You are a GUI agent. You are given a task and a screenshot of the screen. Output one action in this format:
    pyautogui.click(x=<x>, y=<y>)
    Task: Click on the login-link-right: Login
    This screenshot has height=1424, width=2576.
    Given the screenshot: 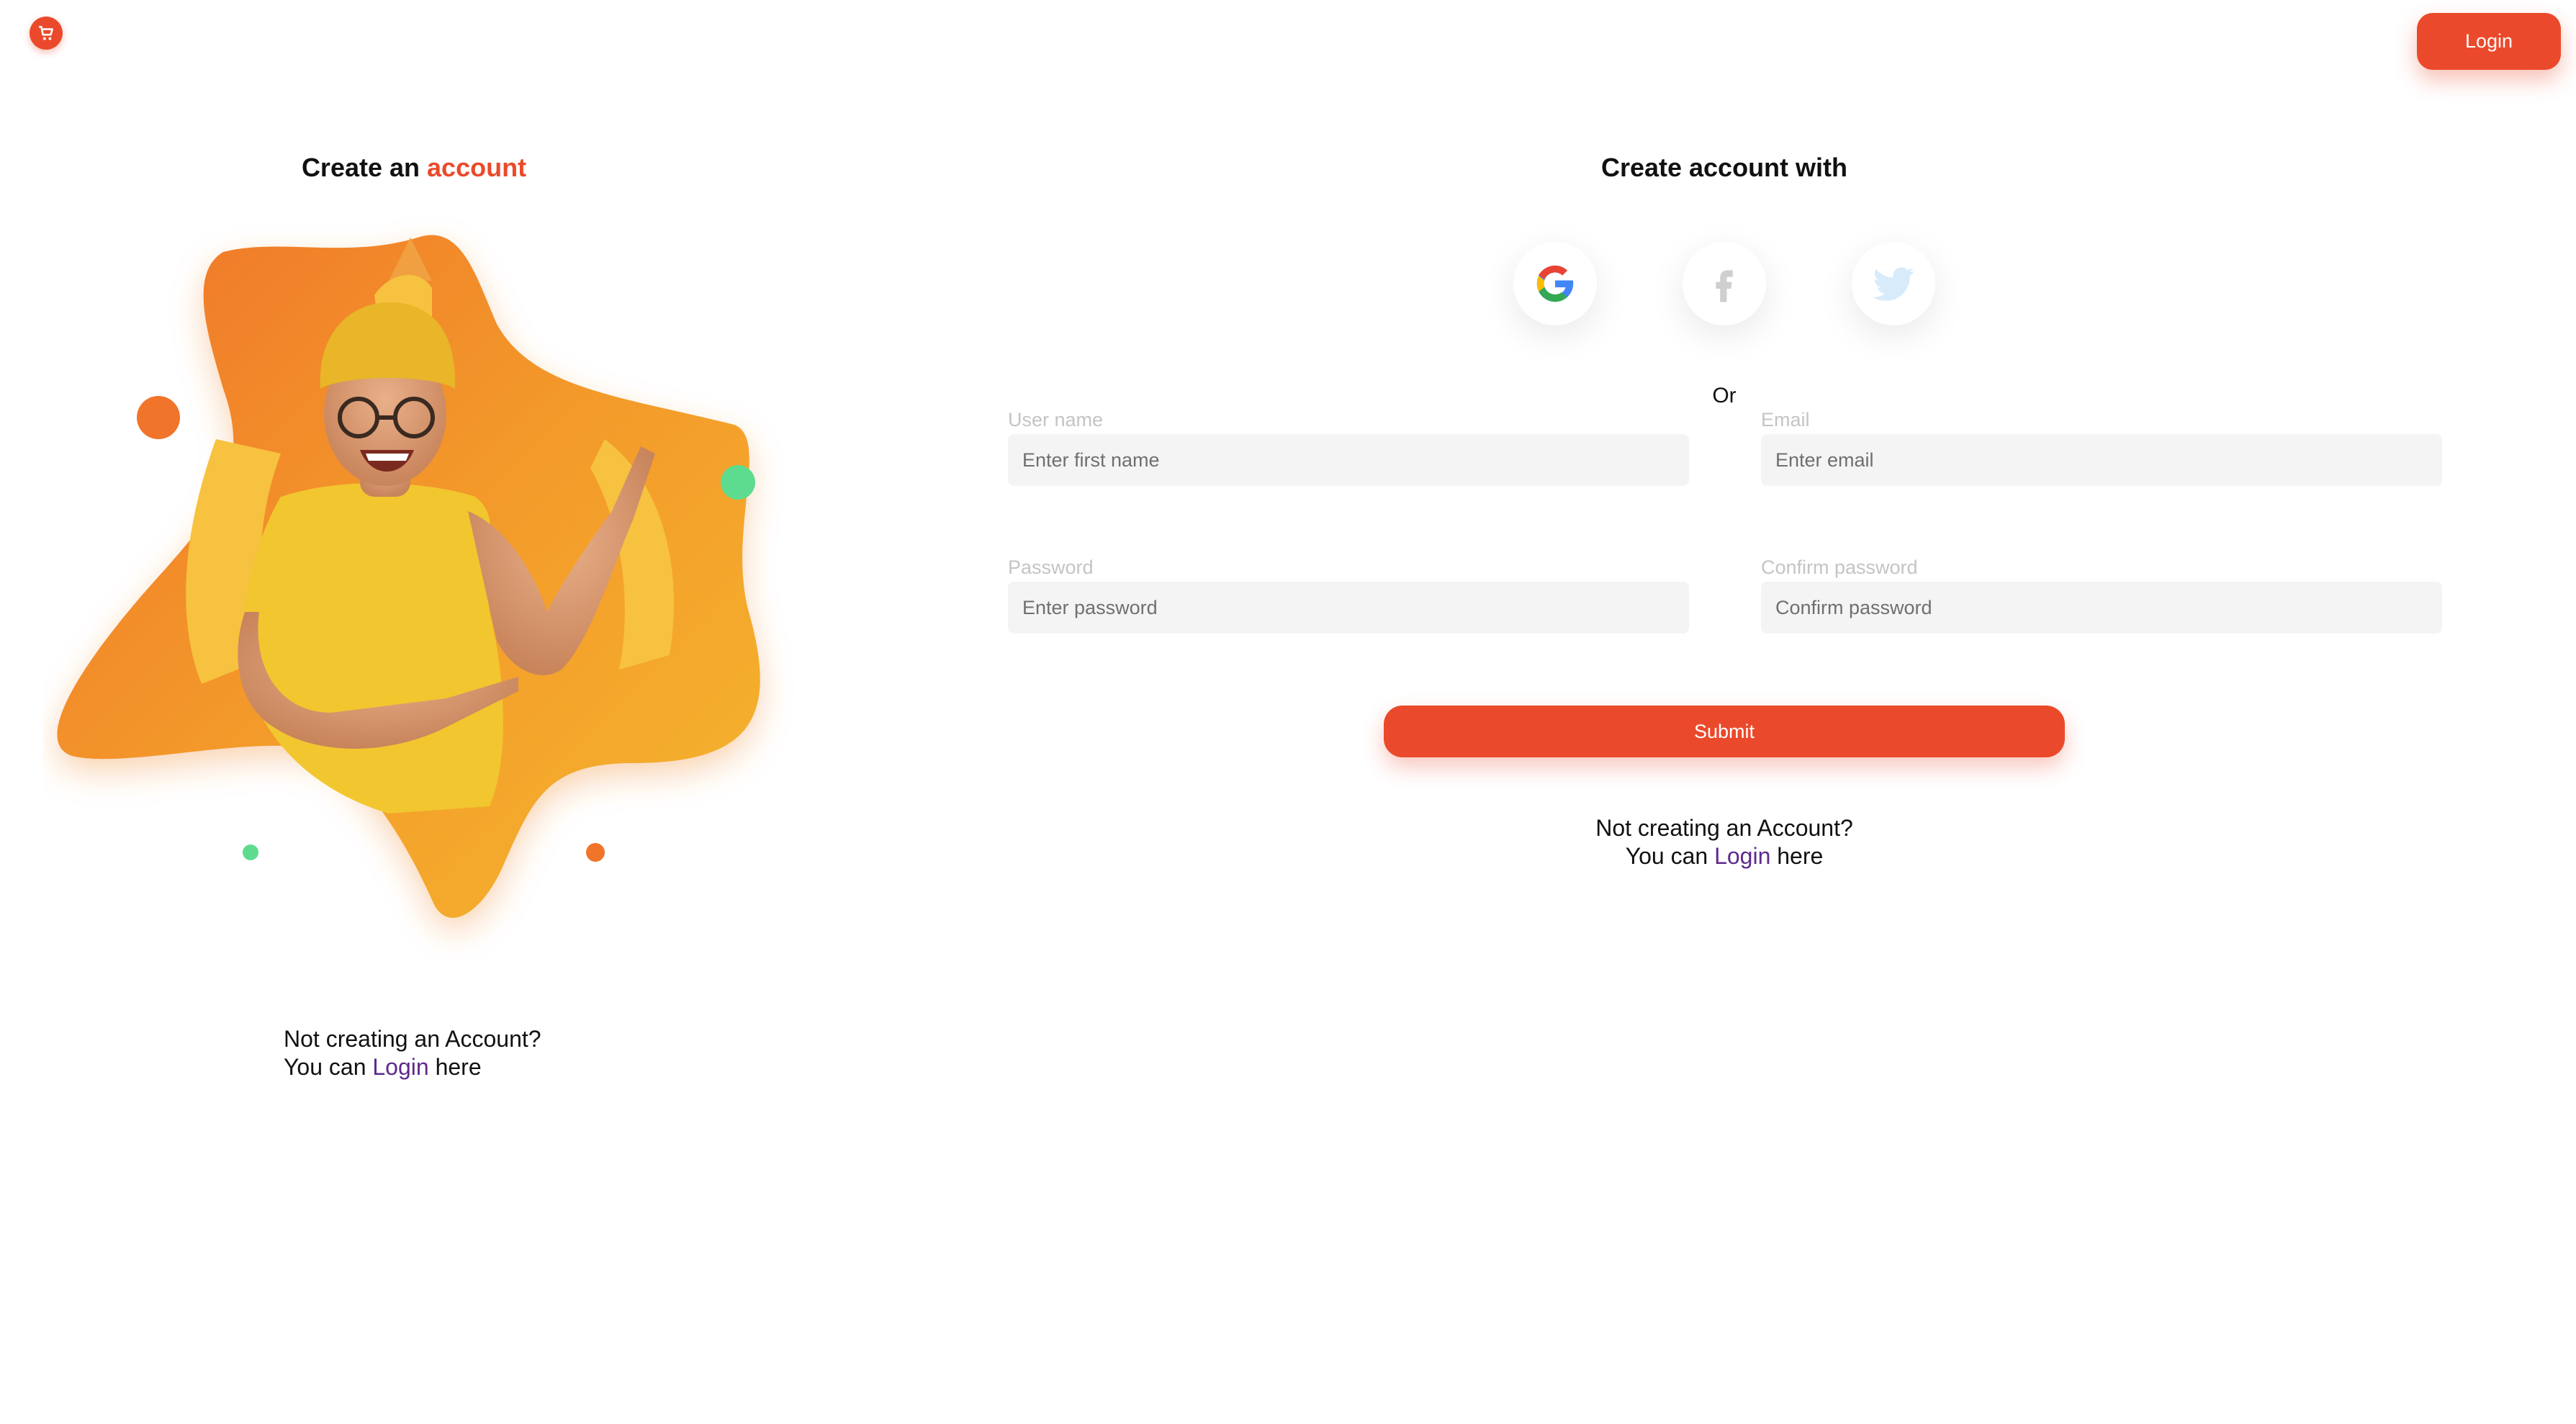 What is the action you would take?
    pyautogui.click(x=1742, y=856)
    